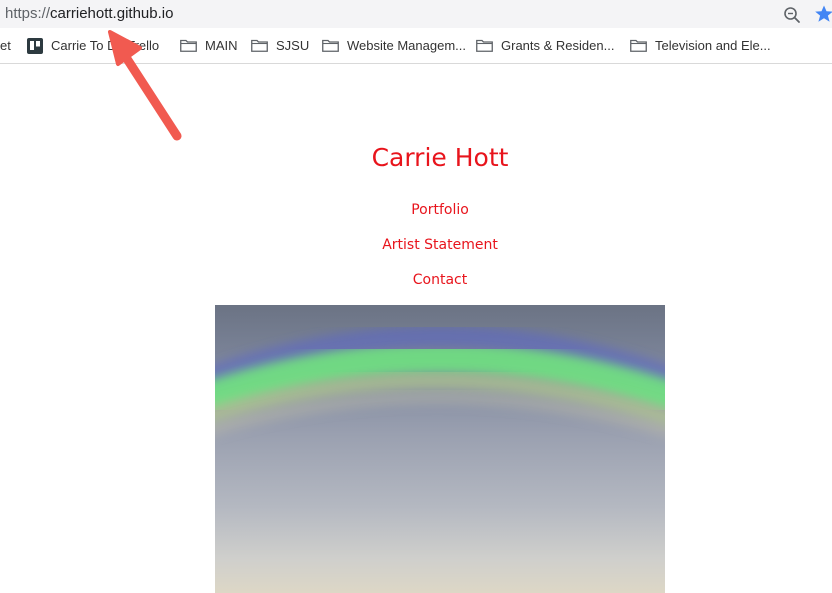  Describe the element at coordinates (221, 45) in the screenshot. I see `bookmark-label: MAIN` at that location.